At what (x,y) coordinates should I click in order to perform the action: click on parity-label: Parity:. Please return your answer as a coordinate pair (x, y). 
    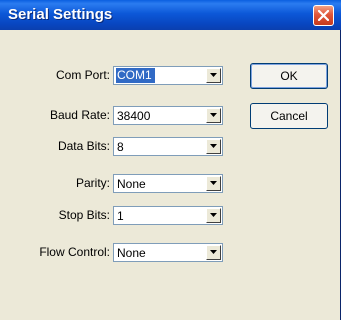
    Looking at the image, I should click on (92, 183).